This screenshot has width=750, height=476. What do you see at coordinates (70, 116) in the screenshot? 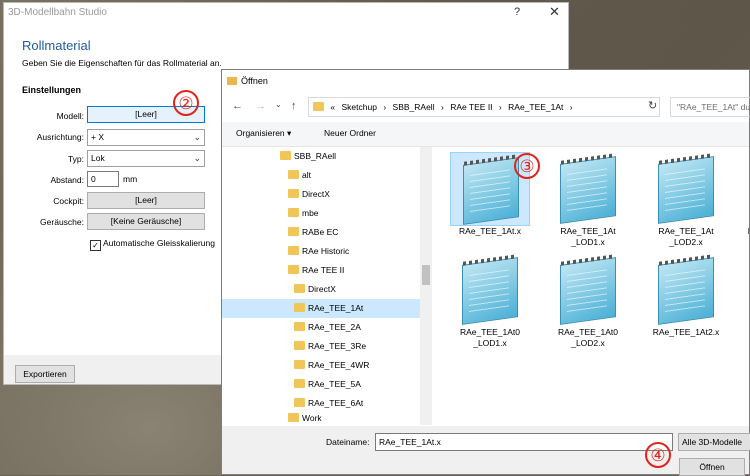
I see `modell-label: Modell:` at bounding box center [70, 116].